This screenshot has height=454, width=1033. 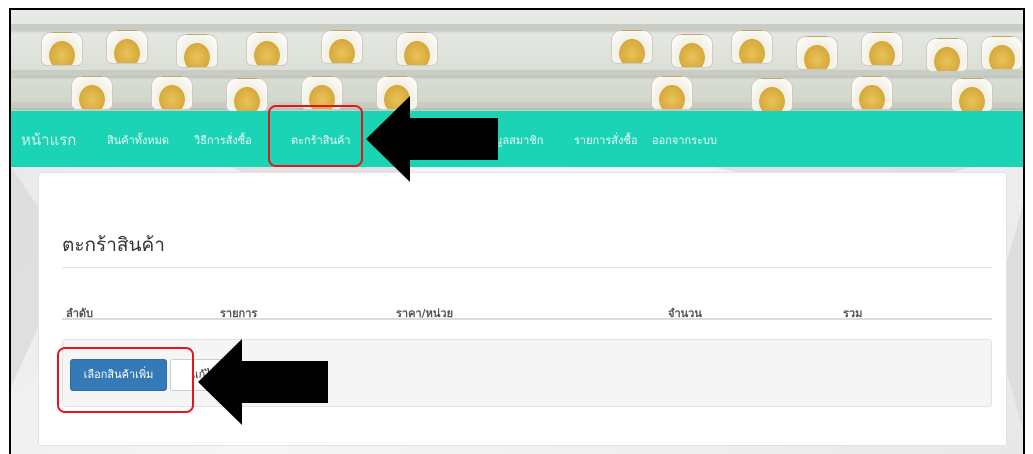 What do you see at coordinates (315, 136) in the screenshot?
I see `highlight-box-cart-nav` at bounding box center [315, 136].